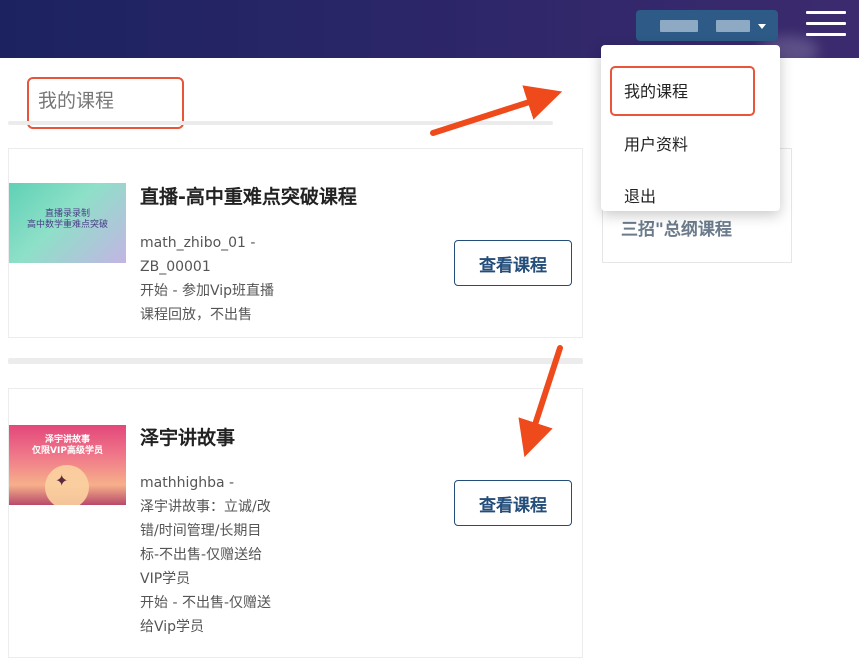  Describe the element at coordinates (62, 480) in the screenshot. I see `deer-icon: ✦` at that location.